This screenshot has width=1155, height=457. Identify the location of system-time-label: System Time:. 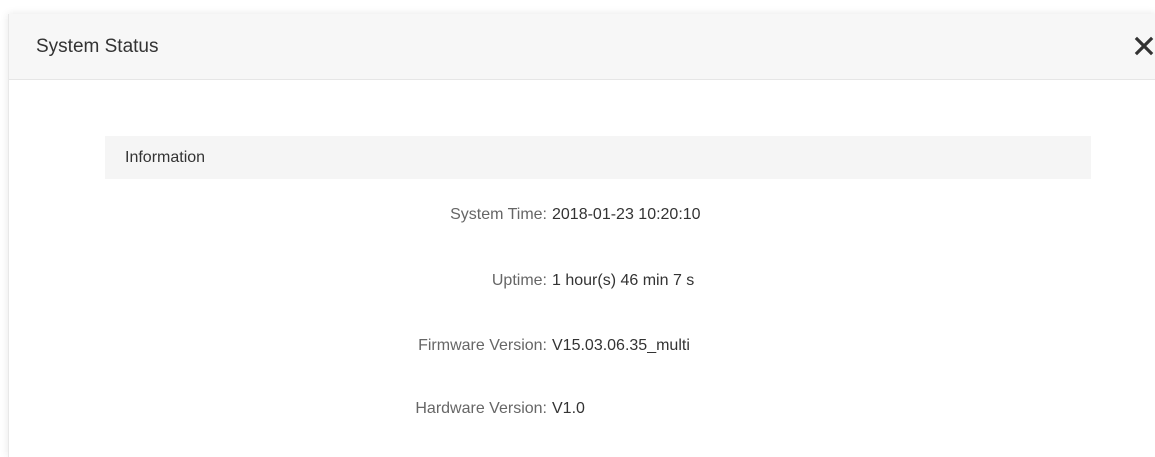
(498, 214).